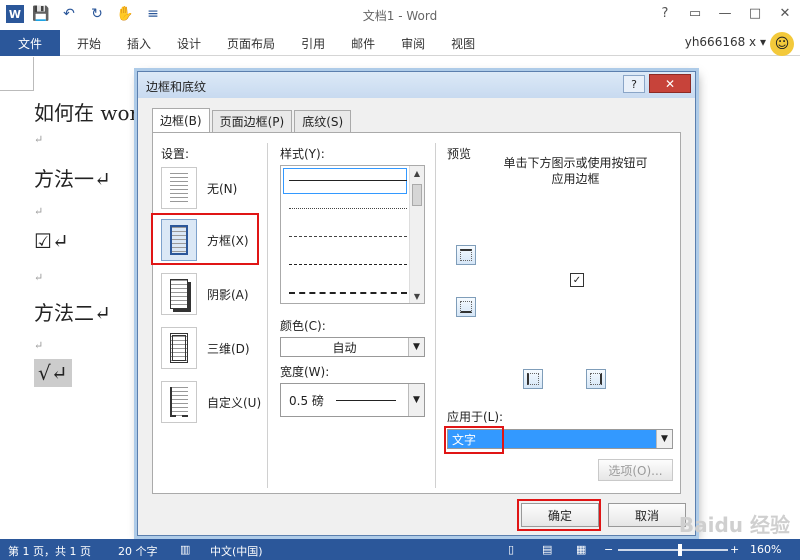 The image size is (800, 560). I want to click on tab-home: 开始, so click(89, 43).